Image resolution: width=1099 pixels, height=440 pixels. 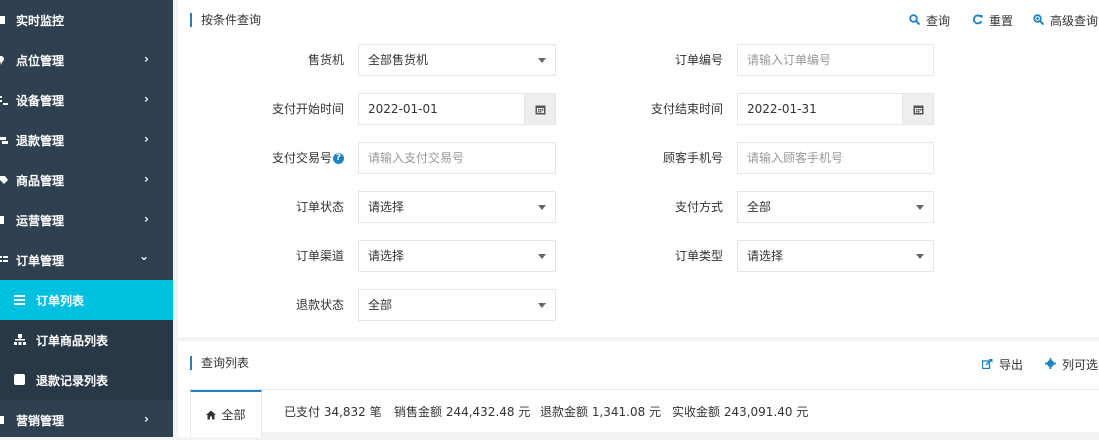 What do you see at coordinates (1080, 365) in the screenshot?
I see `column-select-label: 列可选` at bounding box center [1080, 365].